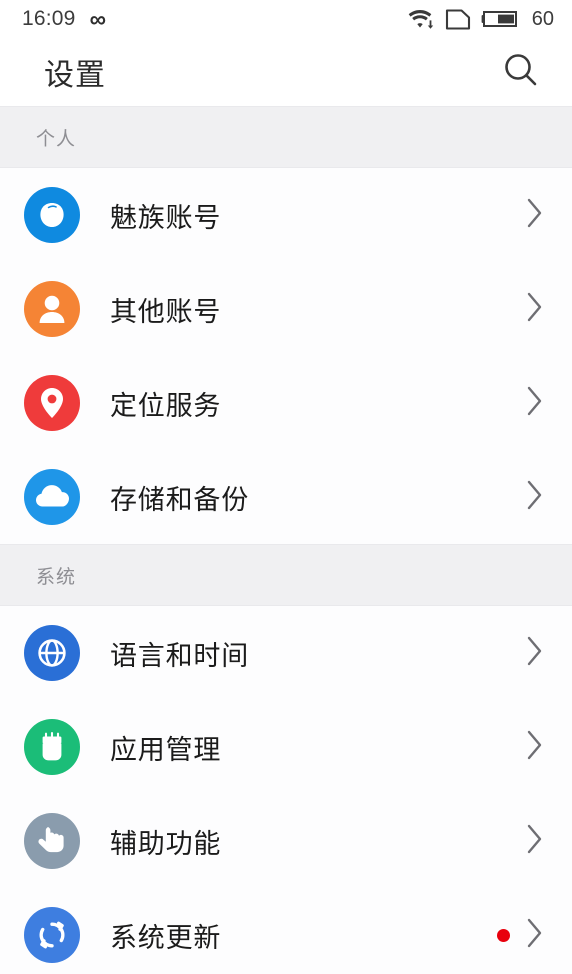 Image resolution: width=572 pixels, height=974 pixels. I want to click on page-title: 设置, so click(75, 75).